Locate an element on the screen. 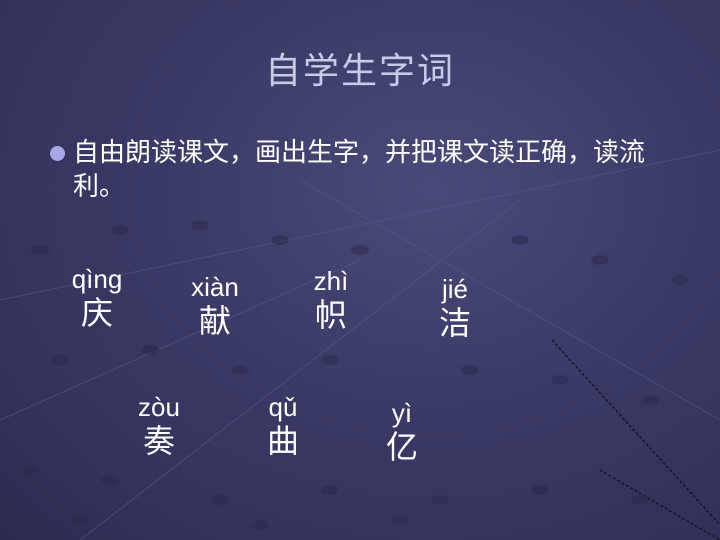  word-xian: xiàn 献 is located at coordinates (215, 306).